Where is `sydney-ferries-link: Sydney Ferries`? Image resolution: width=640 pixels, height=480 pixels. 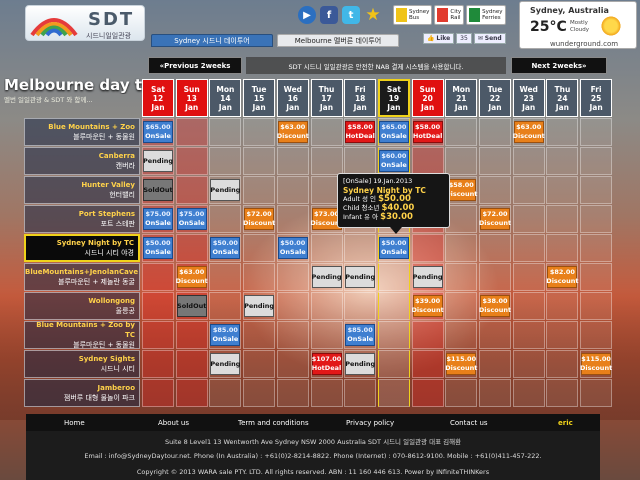
sydney-ferries-link: Sydney Ferries is located at coordinates (486, 15).